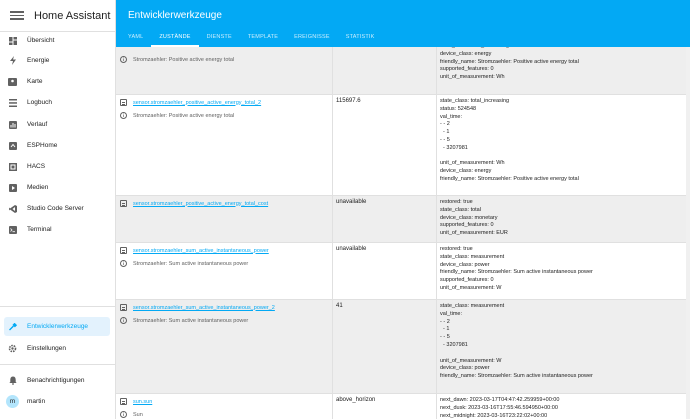 The height and width of the screenshot is (419, 690). Describe the element at coordinates (58, 102) in the screenshot. I see `sidebar-item-logbook: Logbuch` at that location.